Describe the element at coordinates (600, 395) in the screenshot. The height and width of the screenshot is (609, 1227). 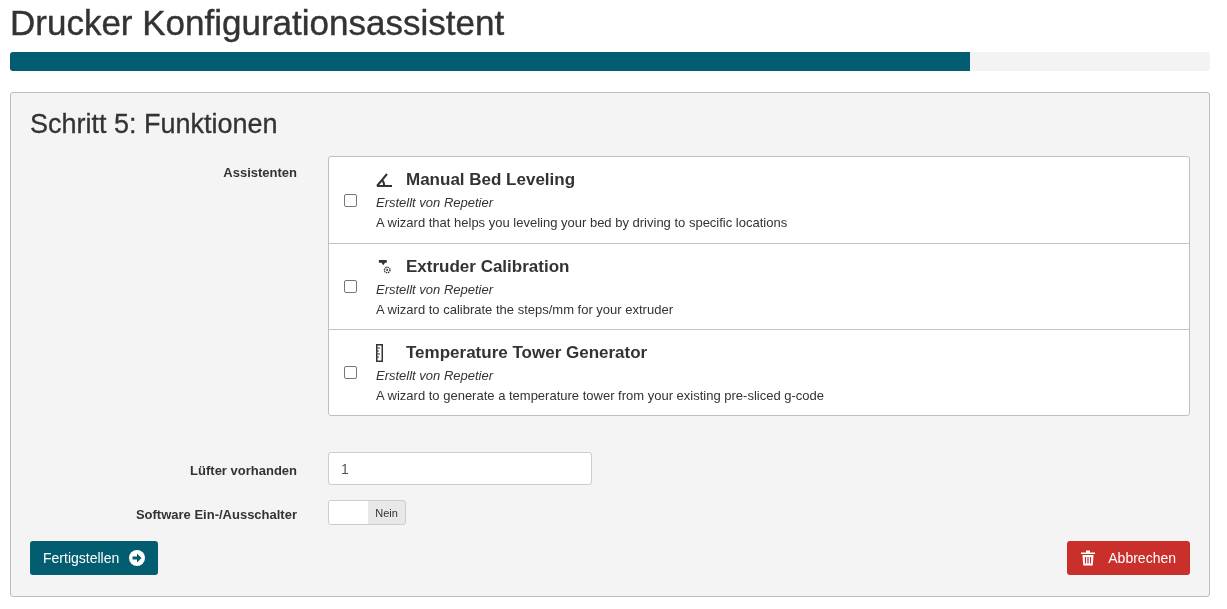
I see `wizard-description: A wizard to generate a temperature tower from your existing pre-sliced g-code` at that location.